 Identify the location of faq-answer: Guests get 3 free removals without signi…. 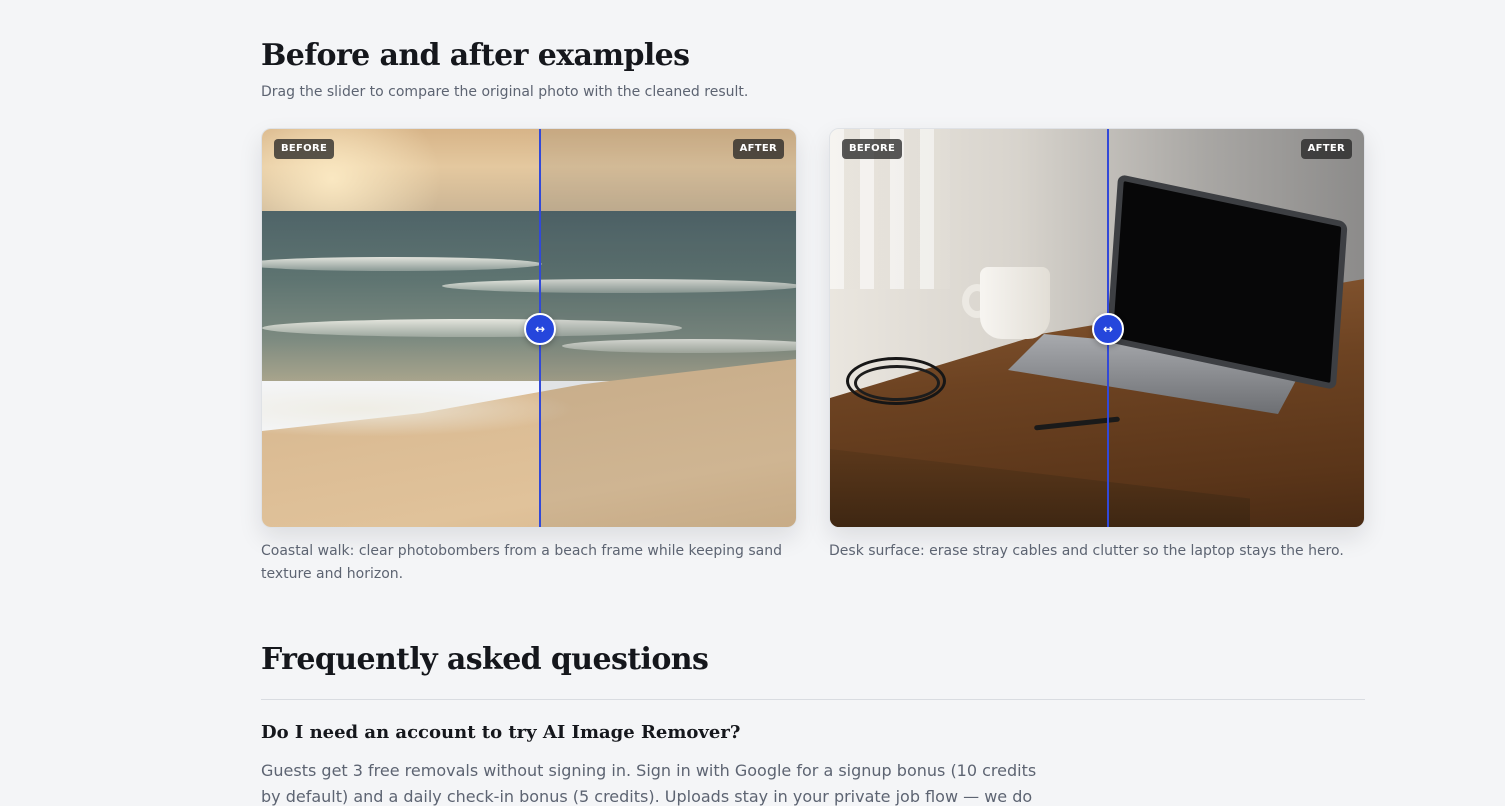
(649, 783).